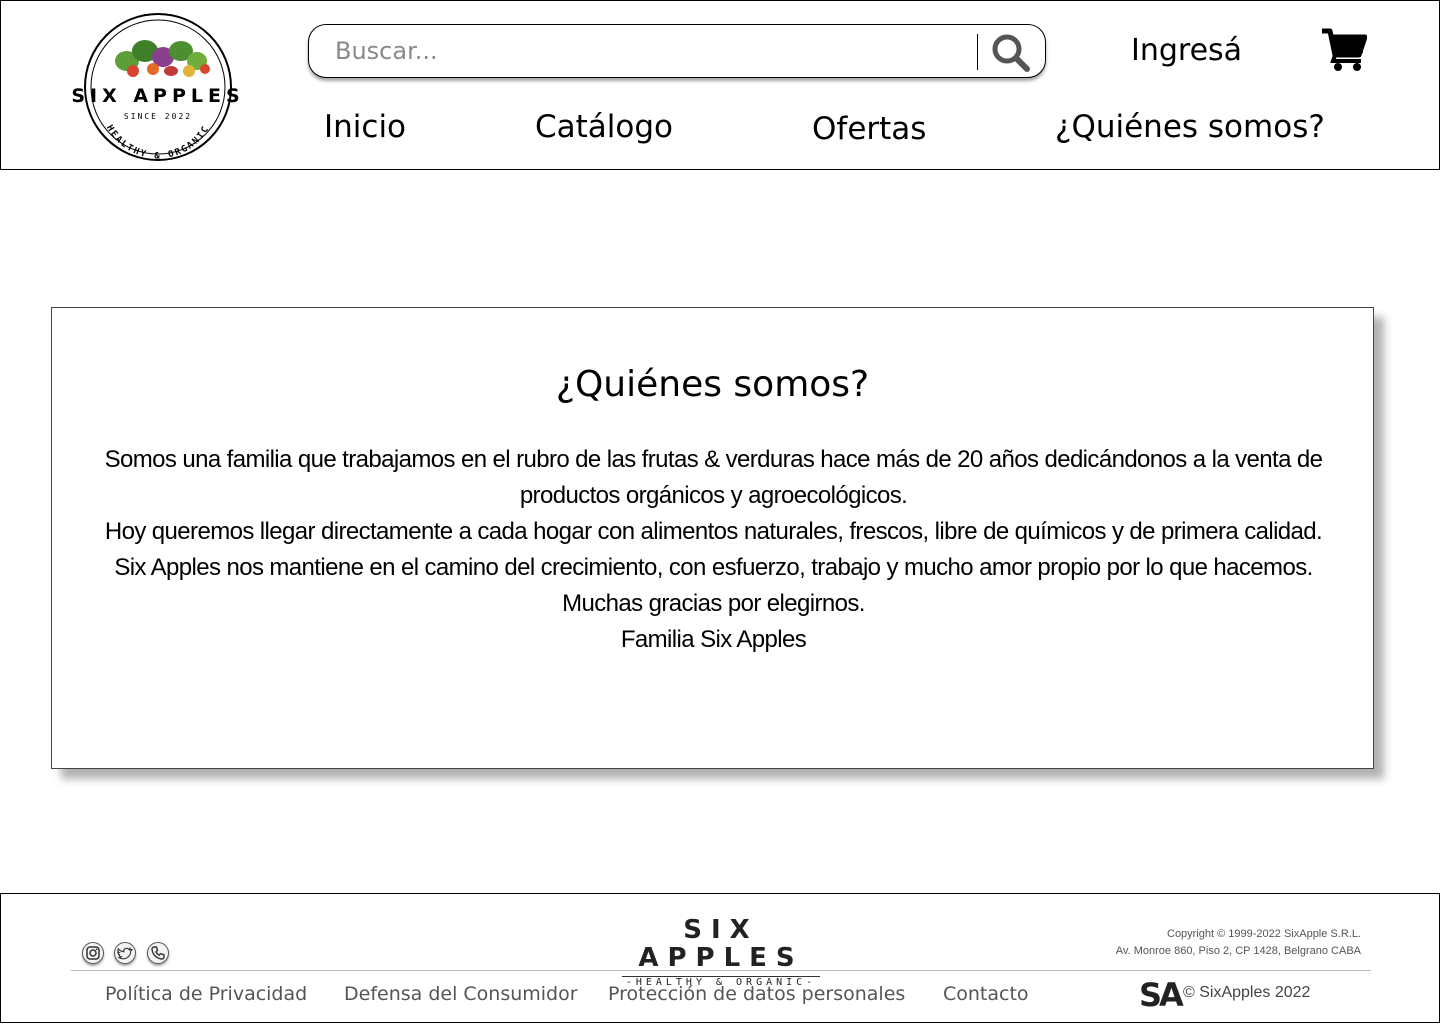  Describe the element at coordinates (461, 994) in the screenshot. I see `footer-link-consumidor: Defensa del Consumidor` at that location.